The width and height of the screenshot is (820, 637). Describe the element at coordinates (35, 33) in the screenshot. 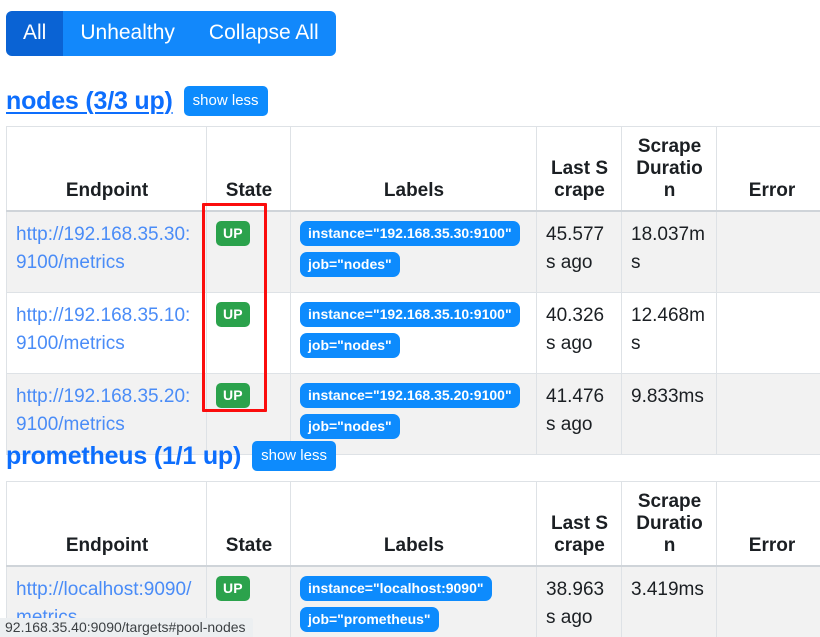

I see `filter-button-all: All` at that location.